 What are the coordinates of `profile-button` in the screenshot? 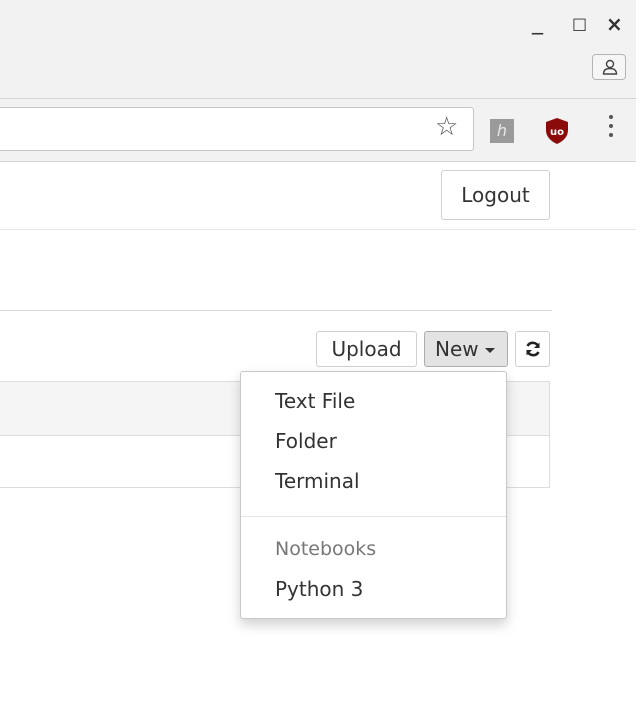 It's located at (609, 67).